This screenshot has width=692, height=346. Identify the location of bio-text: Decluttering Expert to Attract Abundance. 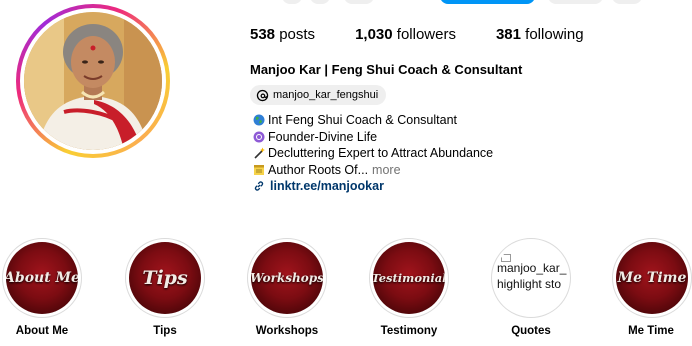
(381, 153).